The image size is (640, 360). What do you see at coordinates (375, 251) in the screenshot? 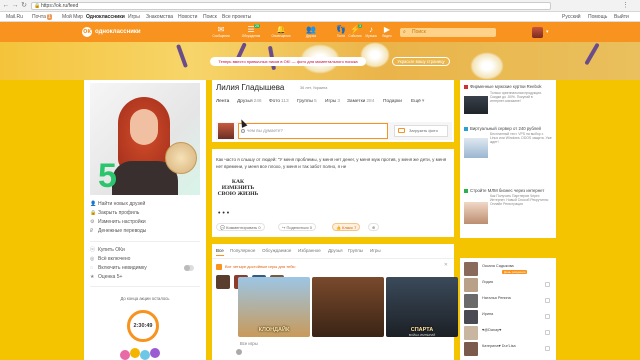
I see `filter-games: Игры` at bounding box center [375, 251].